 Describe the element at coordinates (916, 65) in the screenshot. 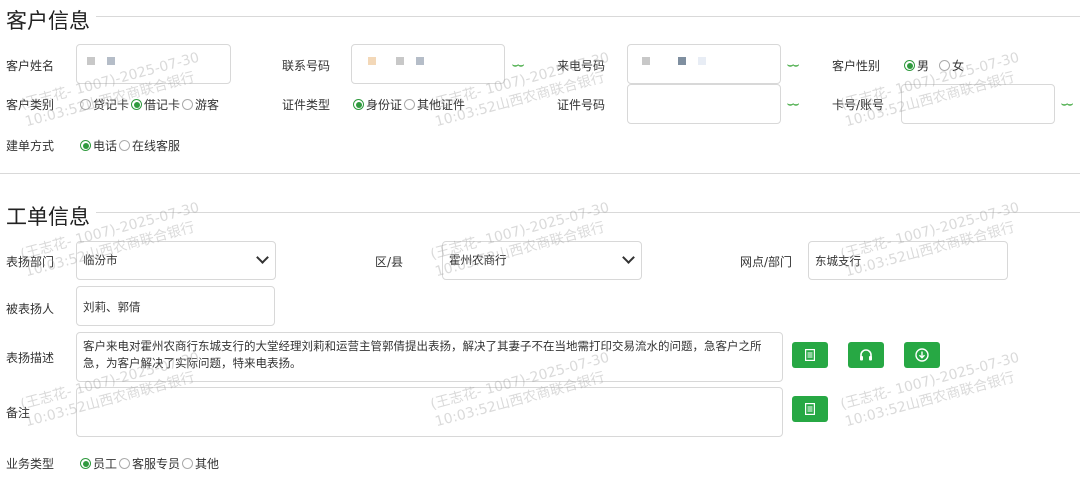

I see `gender-male-option: 男` at that location.